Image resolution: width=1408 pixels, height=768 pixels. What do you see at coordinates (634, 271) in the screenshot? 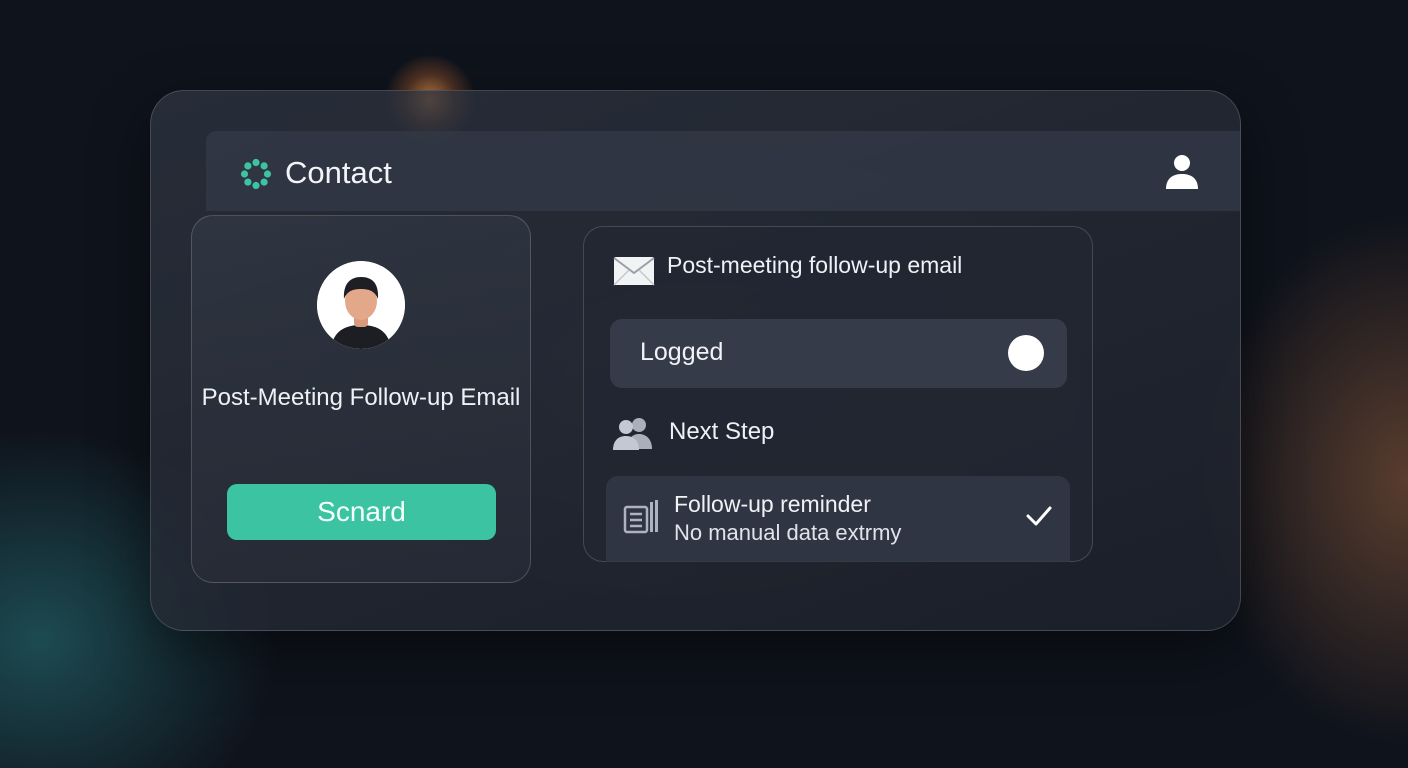
I see `envelope-icon` at bounding box center [634, 271].